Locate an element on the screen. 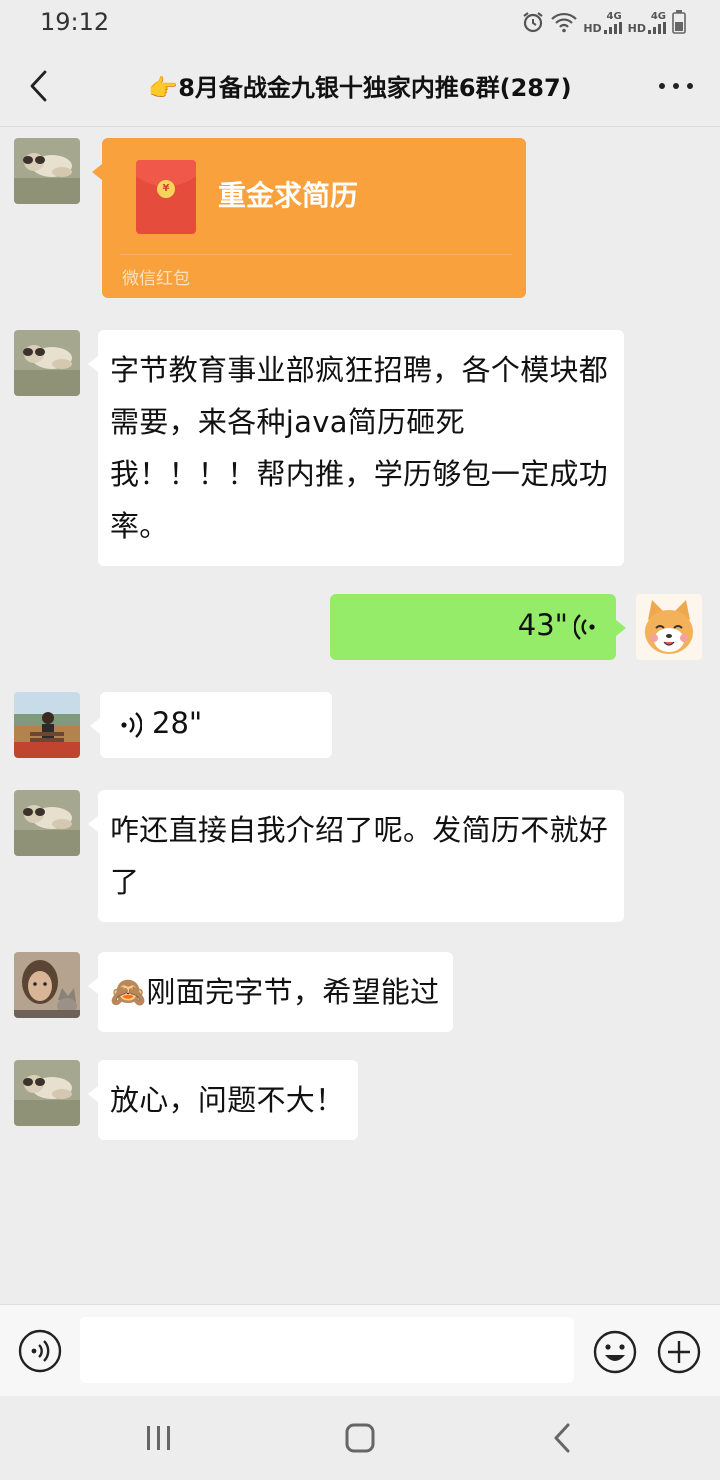 The height and width of the screenshot is (1480, 720). emoji-button is located at coordinates (615, 1352).